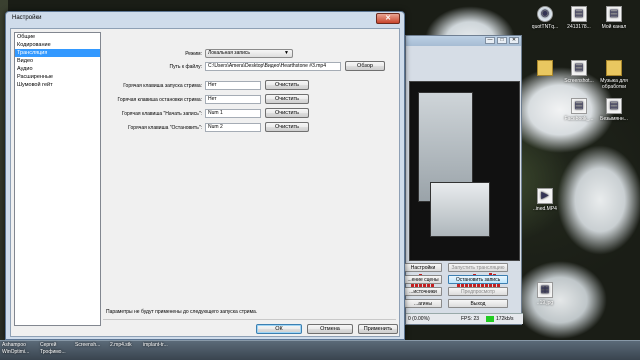  What do you see at coordinates (460, 209) in the screenshot?
I see `preview-screen-nested` at bounding box center [460, 209].